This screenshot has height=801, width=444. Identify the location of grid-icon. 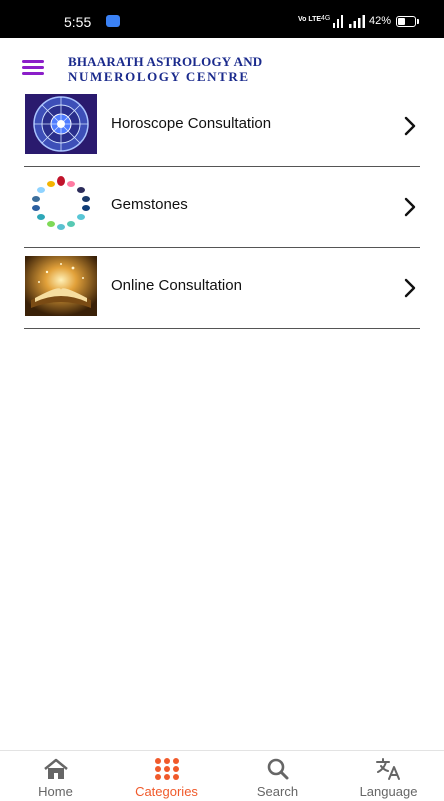
(166, 769).